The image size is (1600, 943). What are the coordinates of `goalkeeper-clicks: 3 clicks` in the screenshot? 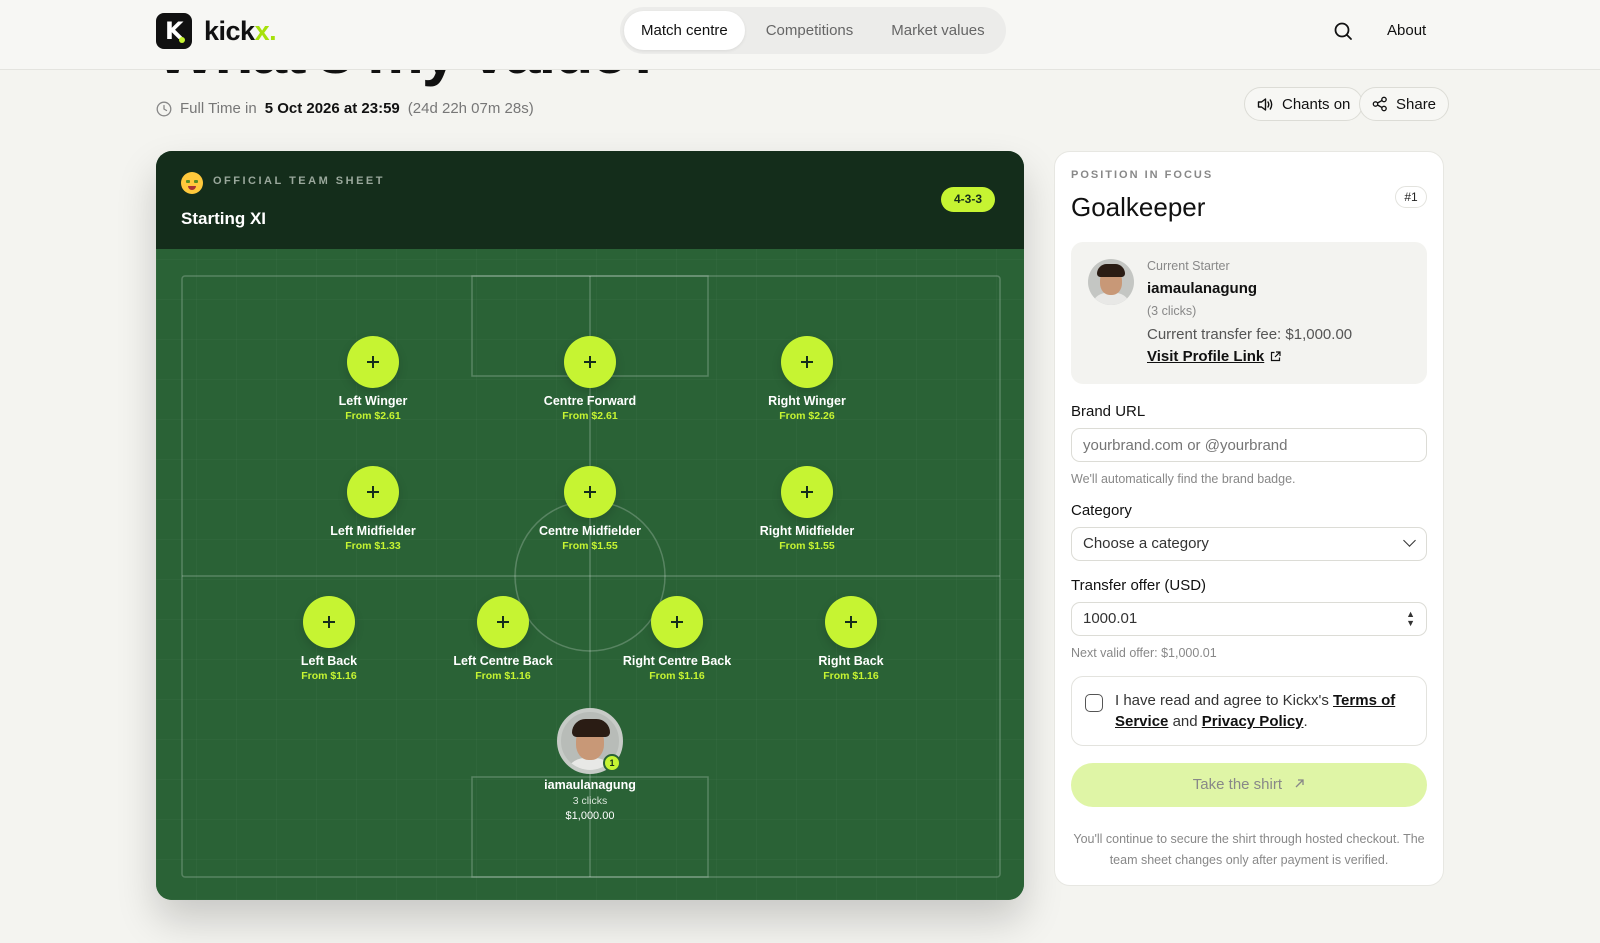 It's located at (590, 801).